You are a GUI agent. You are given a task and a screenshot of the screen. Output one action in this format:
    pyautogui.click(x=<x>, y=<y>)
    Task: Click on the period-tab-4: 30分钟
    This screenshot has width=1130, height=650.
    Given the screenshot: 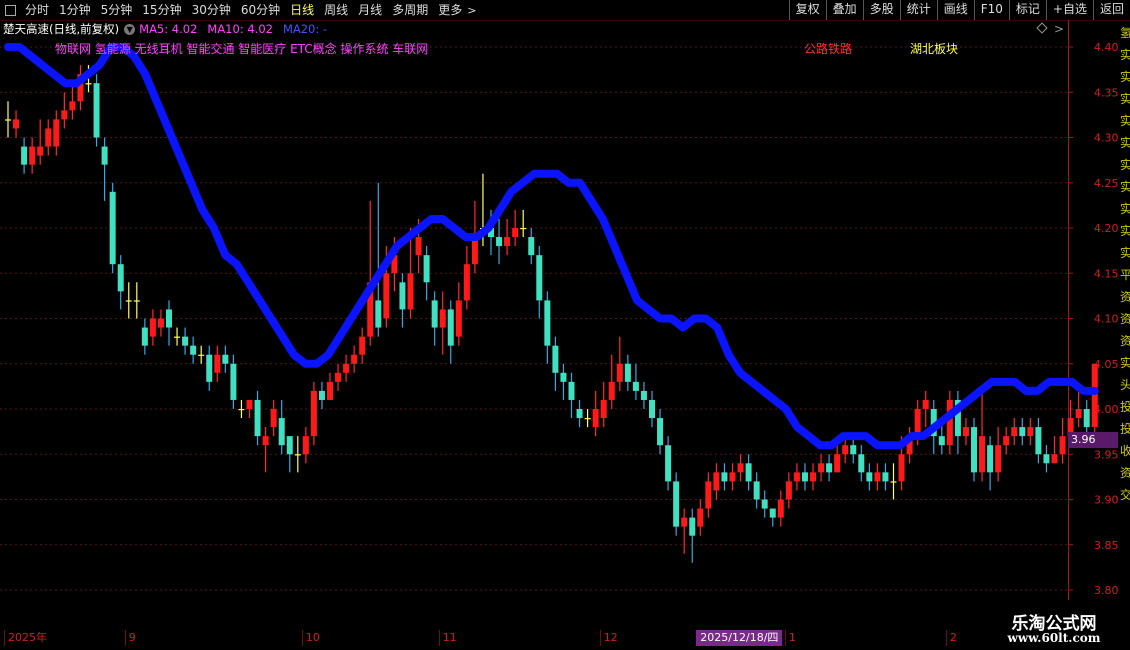 What is the action you would take?
    pyautogui.click(x=211, y=10)
    